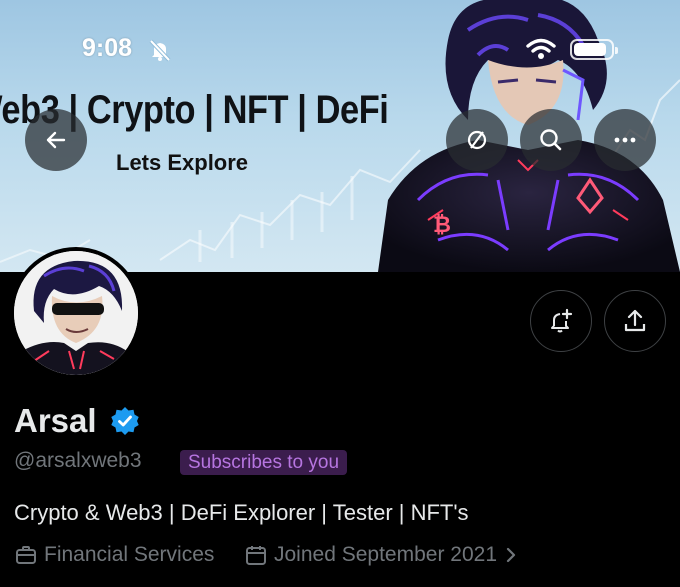 This screenshot has height=587, width=680. Describe the element at coordinates (511, 555) in the screenshot. I see `chevron-right-icon` at that location.